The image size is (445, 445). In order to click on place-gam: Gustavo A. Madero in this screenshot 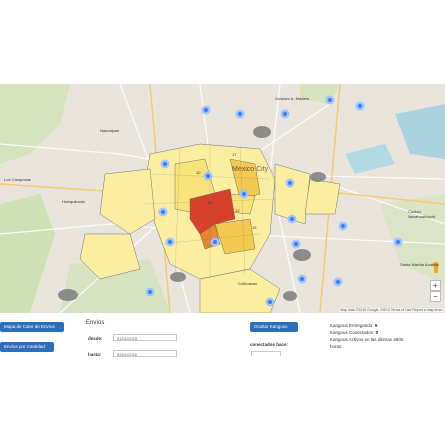, I will do `click(292, 98)`.